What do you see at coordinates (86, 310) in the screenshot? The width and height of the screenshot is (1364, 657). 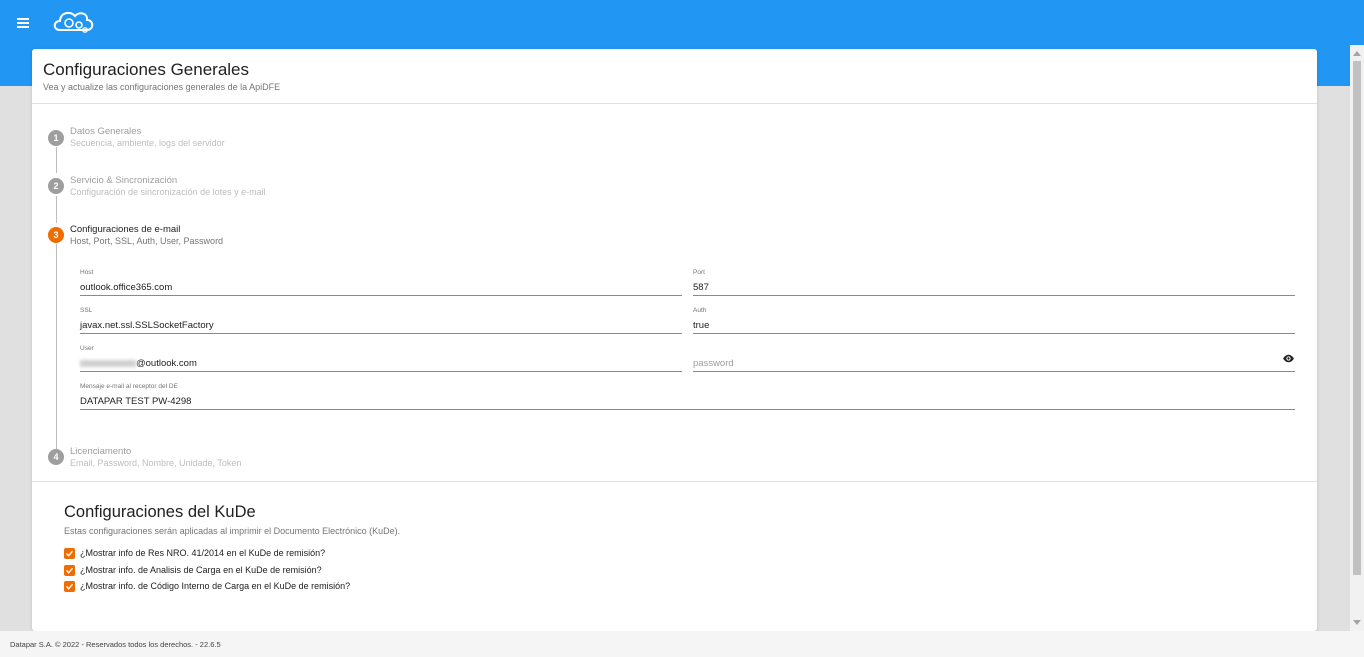 I see `ssl-label: SSL` at bounding box center [86, 310].